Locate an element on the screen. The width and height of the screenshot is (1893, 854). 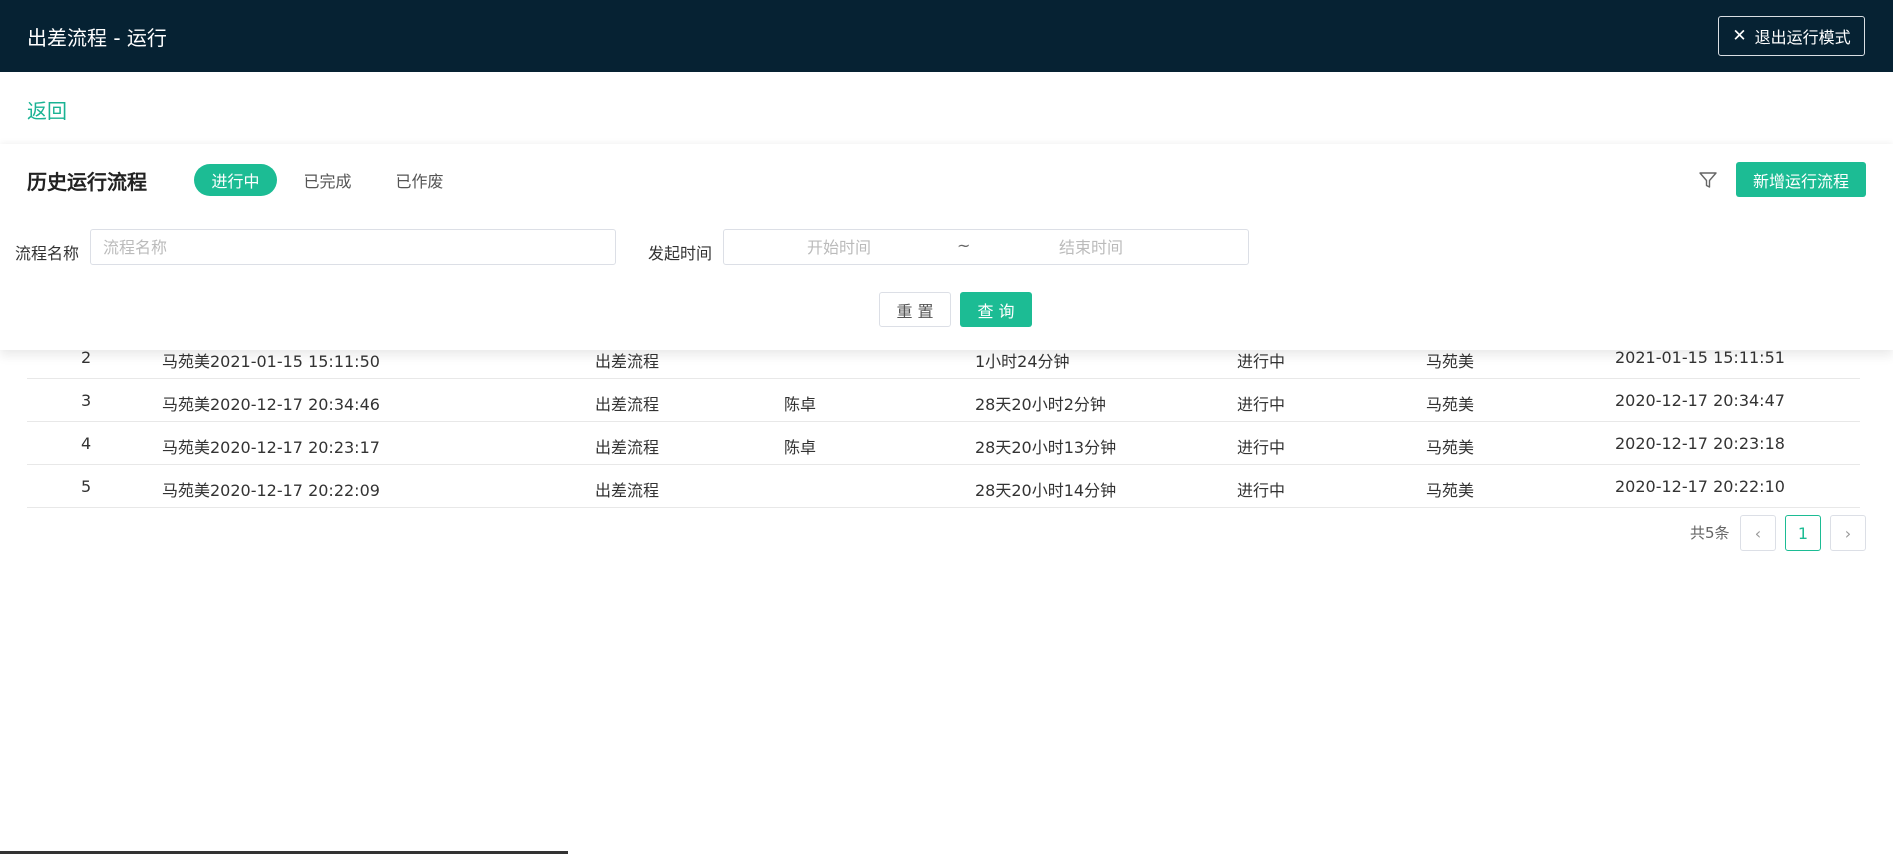
cell-name: 马苑美2020-12-17 20:22:09 is located at coordinates (271, 490).